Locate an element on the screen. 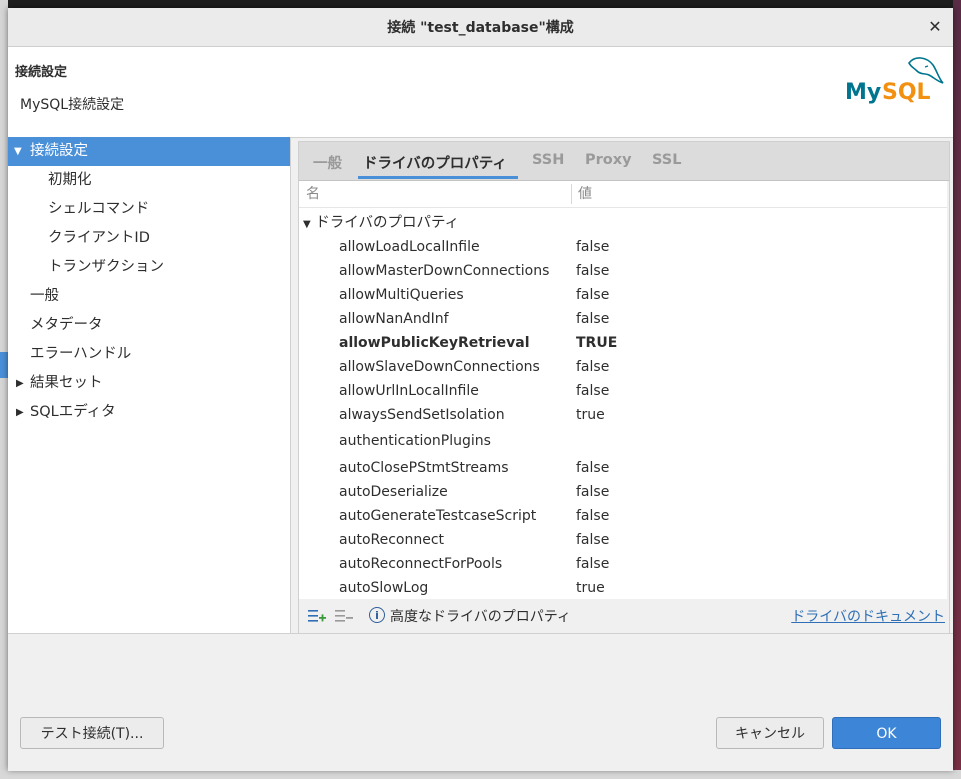  table-row: allowNanAndInf false is located at coordinates (639, 319).